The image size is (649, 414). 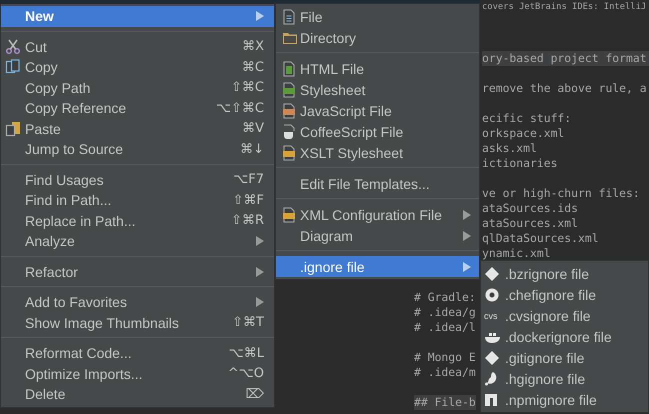 What do you see at coordinates (377, 68) in the screenshot?
I see `menu-item: HTML File` at bounding box center [377, 68].